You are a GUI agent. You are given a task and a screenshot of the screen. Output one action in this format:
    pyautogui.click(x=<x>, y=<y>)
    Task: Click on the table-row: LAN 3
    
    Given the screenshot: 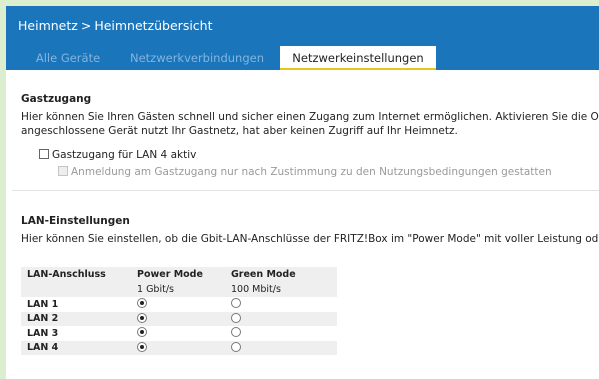 What is the action you would take?
    pyautogui.click(x=179, y=333)
    